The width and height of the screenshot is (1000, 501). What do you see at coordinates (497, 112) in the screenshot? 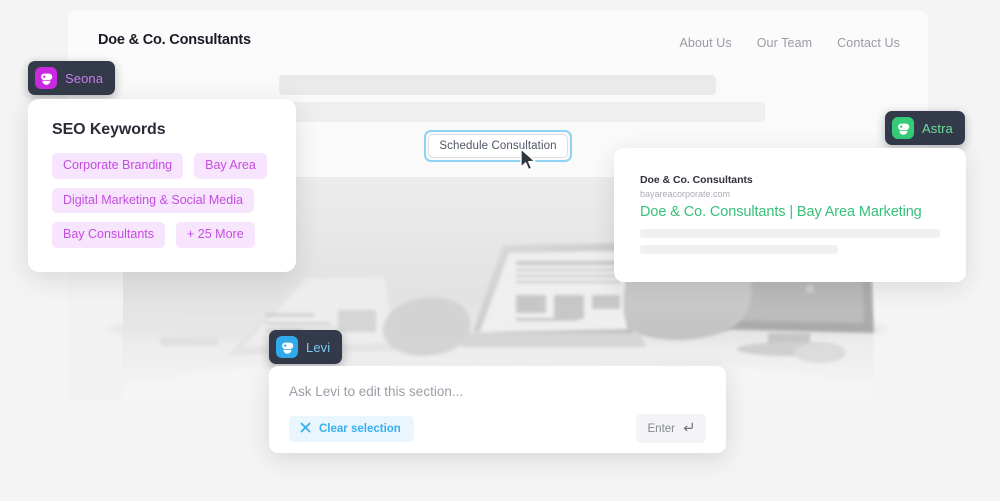
I see `hero-subtext-placeholder` at bounding box center [497, 112].